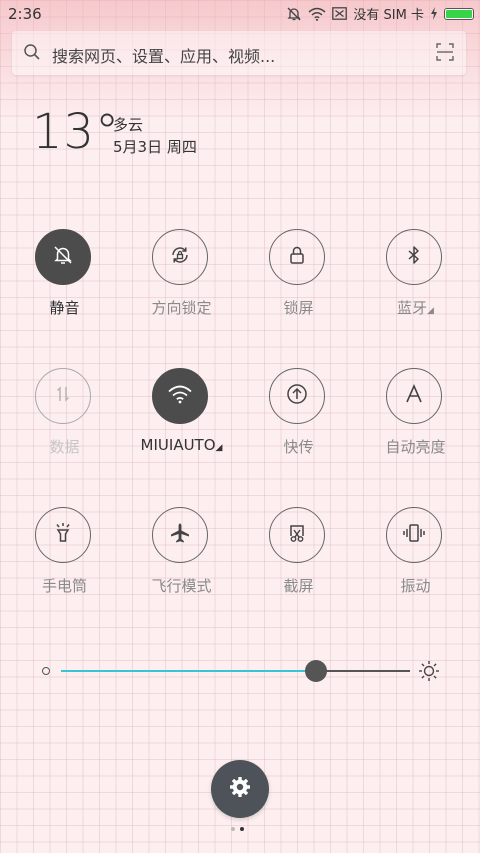 Image resolution: width=480 pixels, height=853 pixels. I want to click on toggle-screenshot-button, so click(297, 535).